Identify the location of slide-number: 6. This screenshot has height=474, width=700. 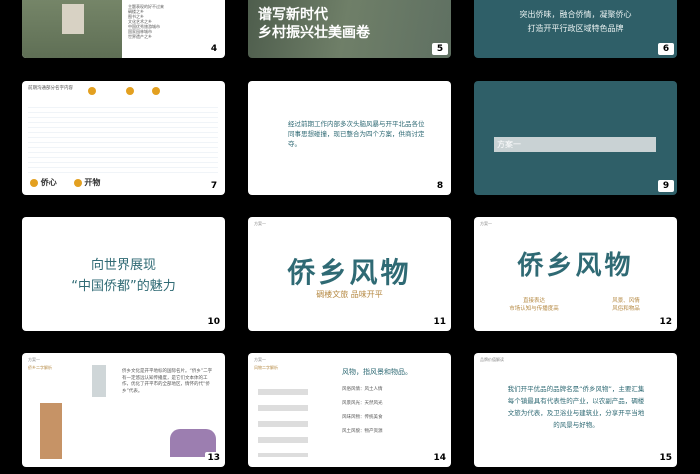
(666, 49).